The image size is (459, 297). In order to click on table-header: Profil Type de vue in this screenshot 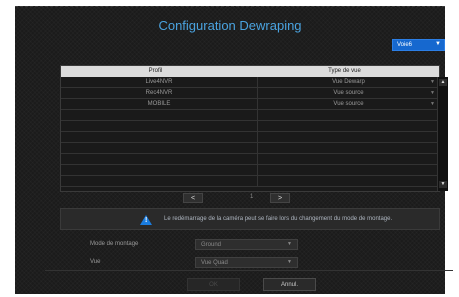, I will do `click(250, 71)`.